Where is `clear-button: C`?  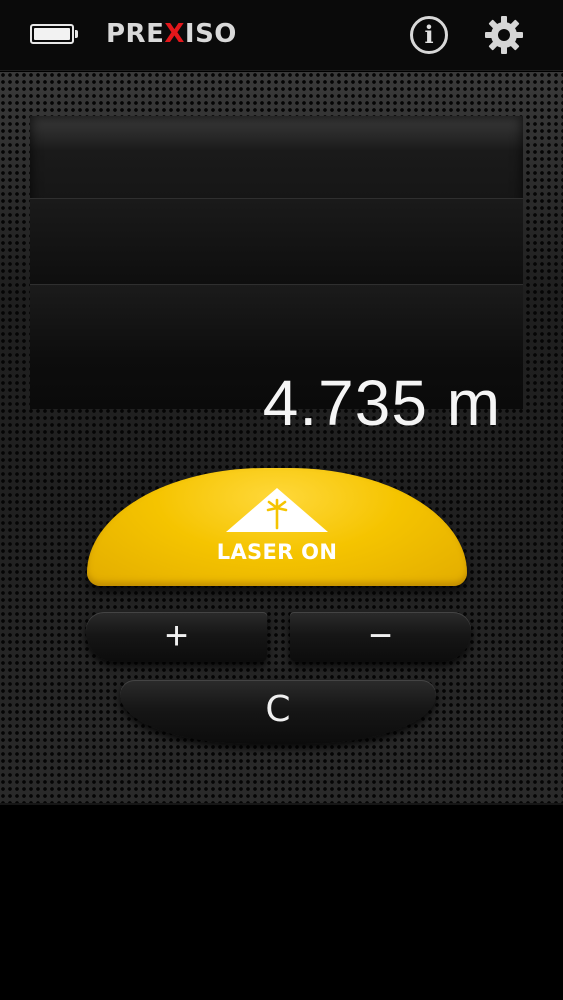
clear-button: C is located at coordinates (278, 712).